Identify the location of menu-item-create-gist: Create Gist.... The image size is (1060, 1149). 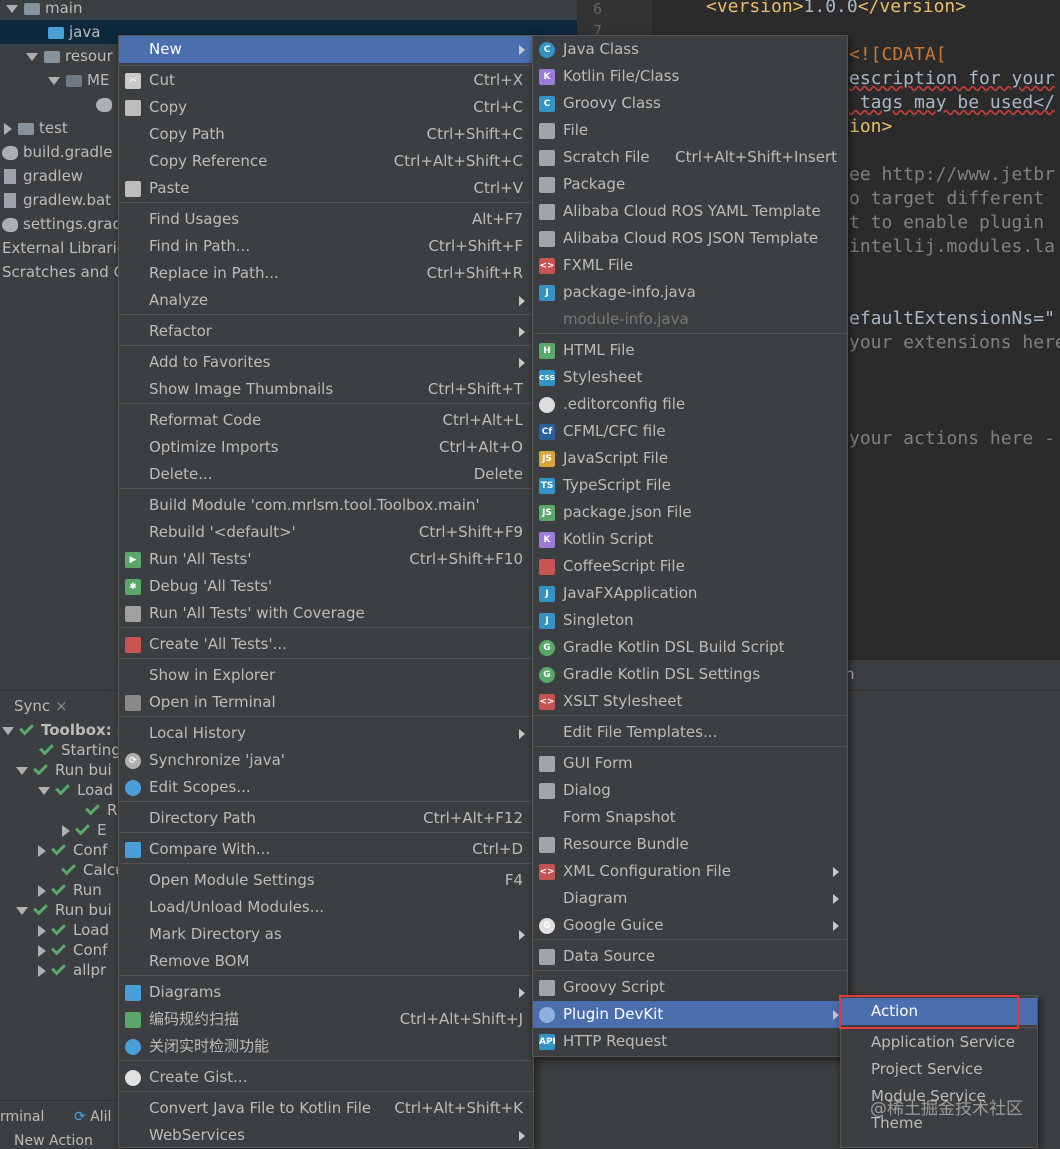
(326, 1077).